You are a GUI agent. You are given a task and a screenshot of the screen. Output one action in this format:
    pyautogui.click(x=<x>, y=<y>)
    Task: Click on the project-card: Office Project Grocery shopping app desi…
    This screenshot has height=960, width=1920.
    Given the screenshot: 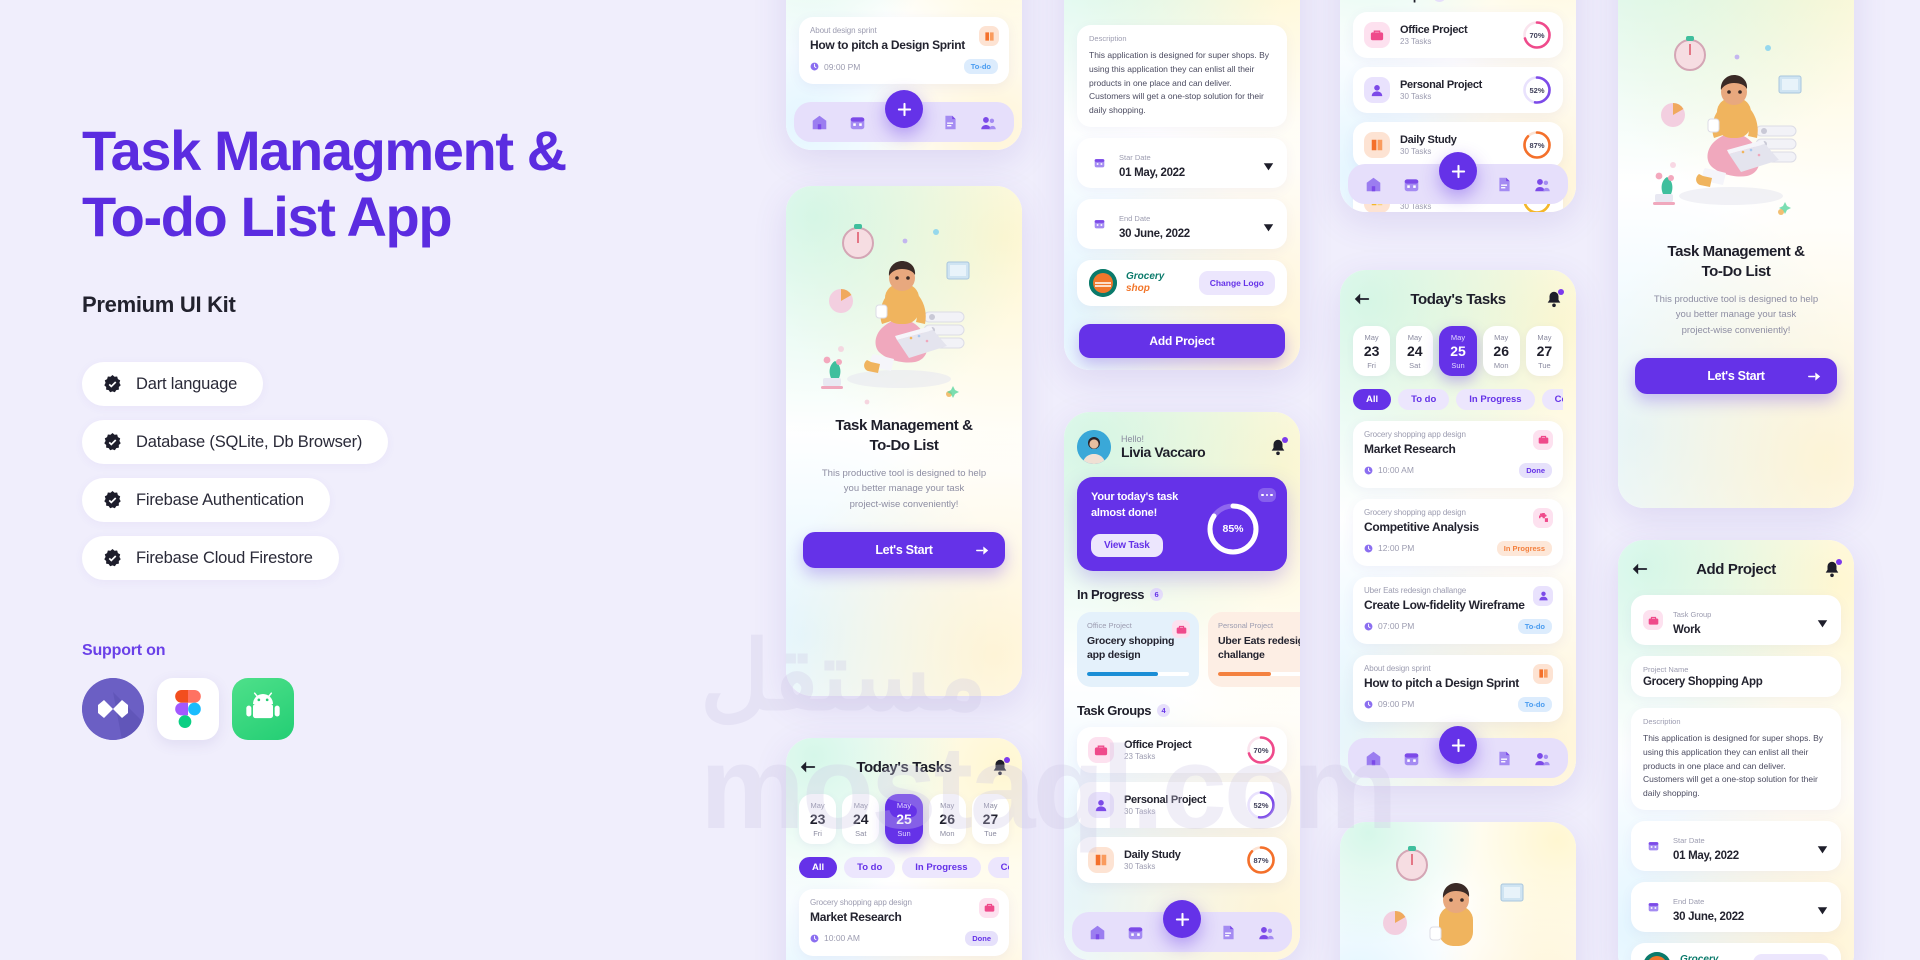 What is the action you would take?
    pyautogui.click(x=1138, y=650)
    